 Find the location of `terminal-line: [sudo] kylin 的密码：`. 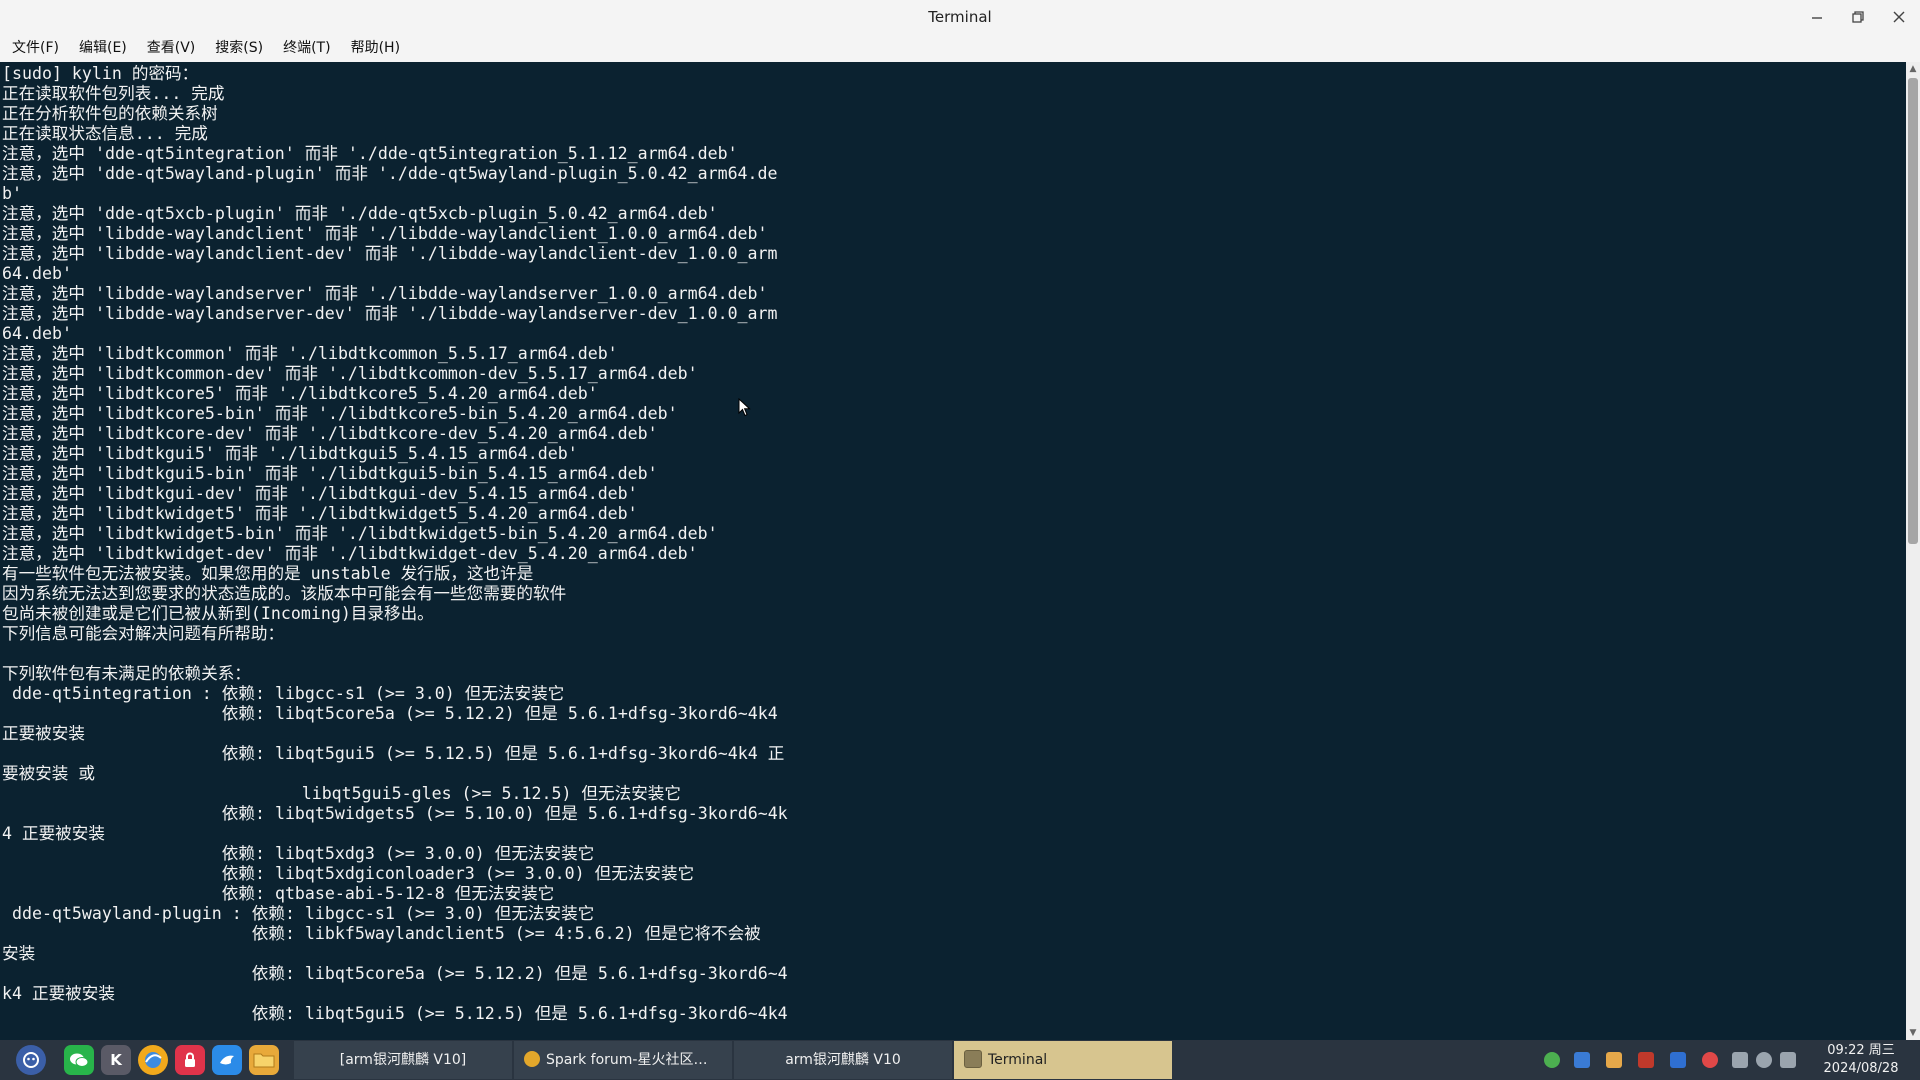

terminal-line: [sudo] kylin 的密码： is located at coordinates (100, 73).